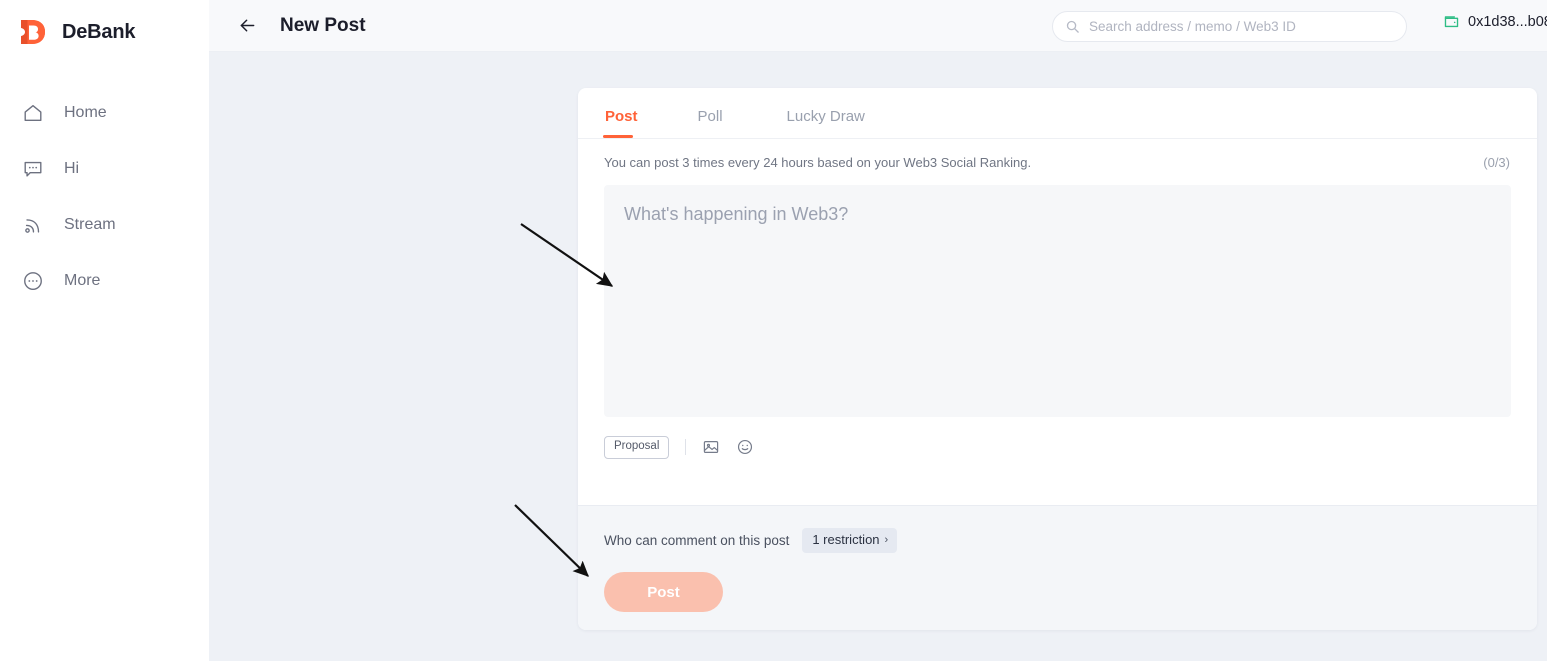 The width and height of the screenshot is (1547, 661). Describe the element at coordinates (711, 447) in the screenshot. I see `image-icon` at that location.